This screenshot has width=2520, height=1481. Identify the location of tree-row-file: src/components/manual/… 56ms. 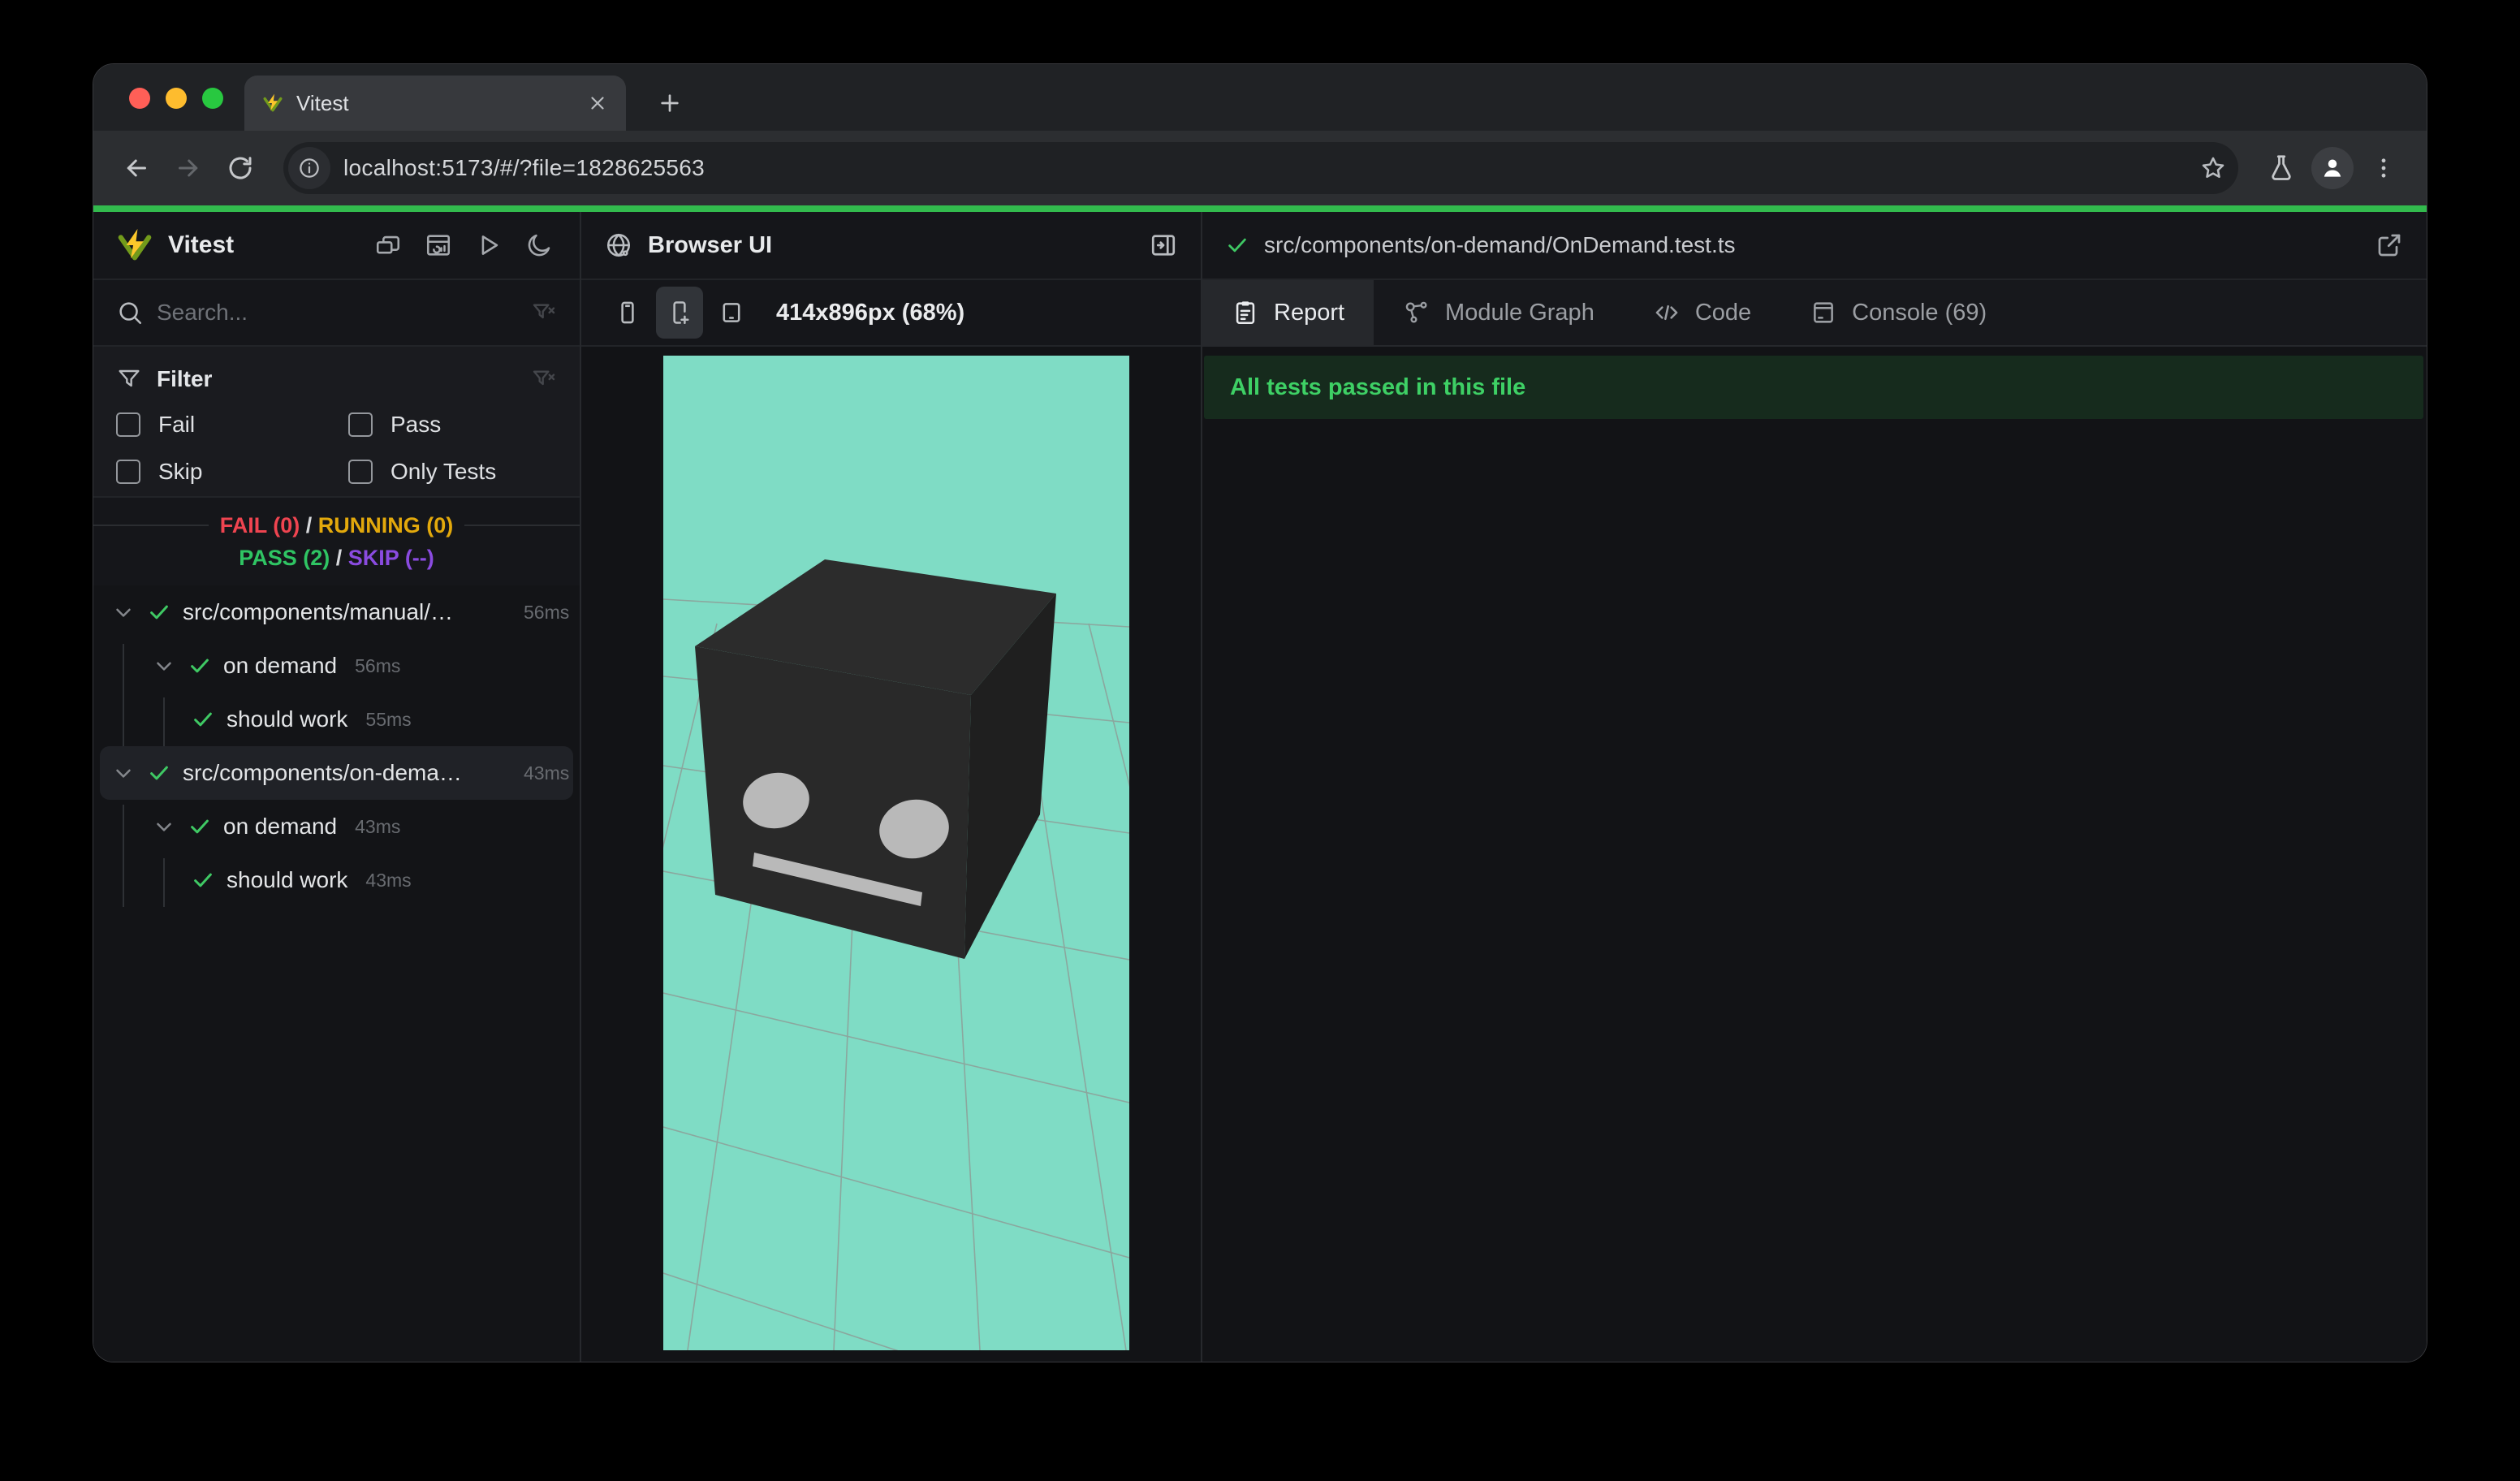
(336, 612).